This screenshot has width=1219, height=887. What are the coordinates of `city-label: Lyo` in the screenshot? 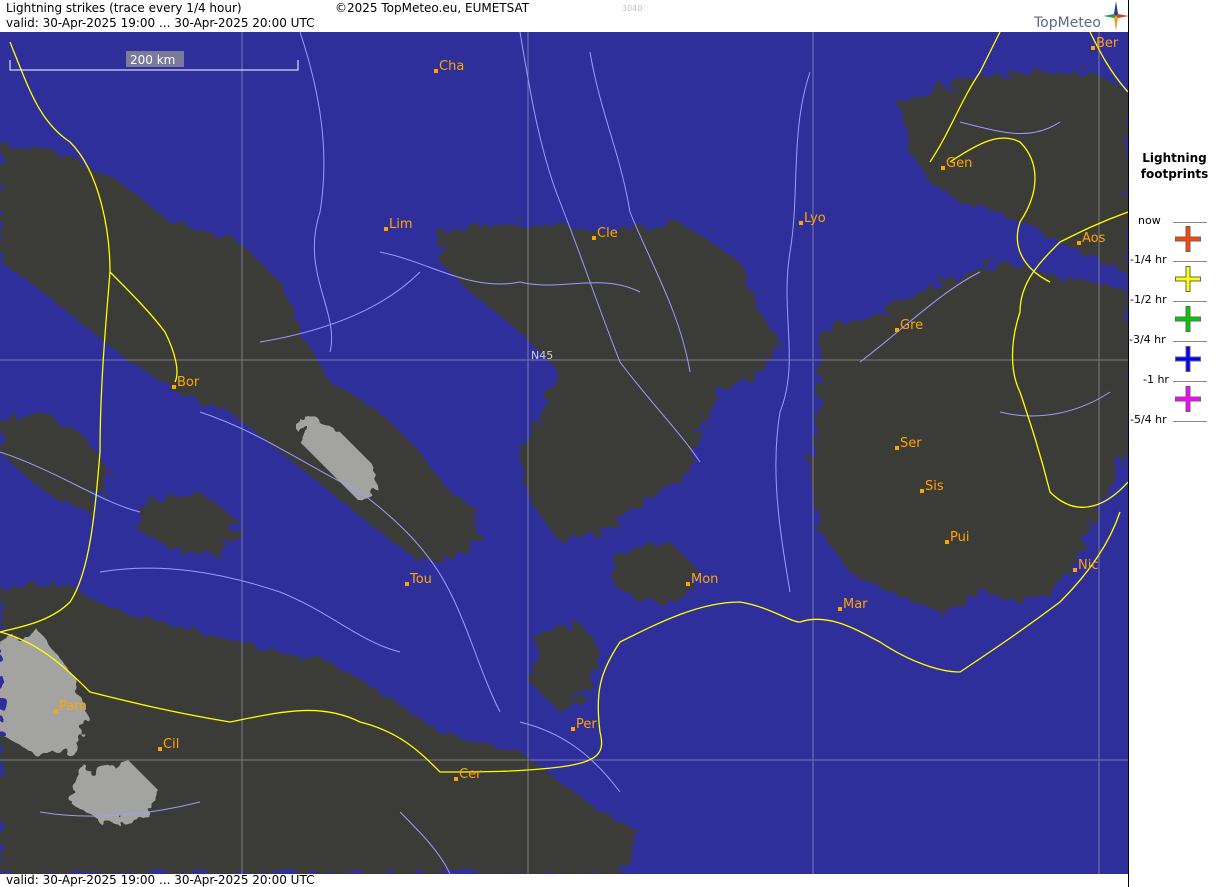 It's located at (815, 218).